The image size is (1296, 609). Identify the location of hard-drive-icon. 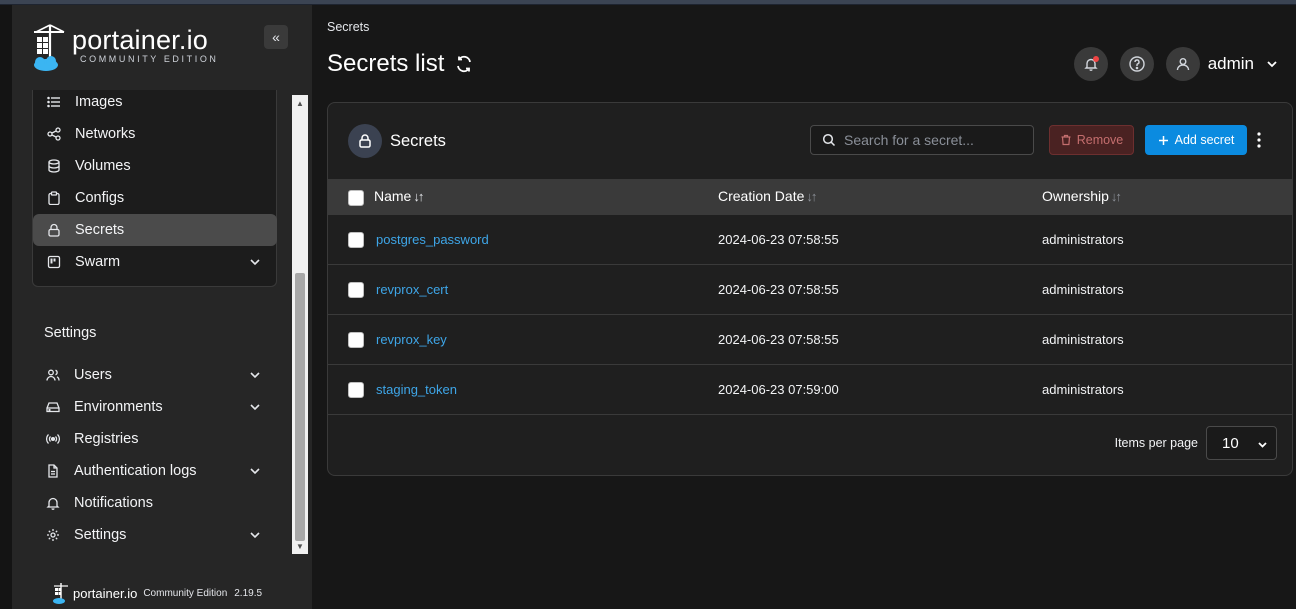
(53, 407).